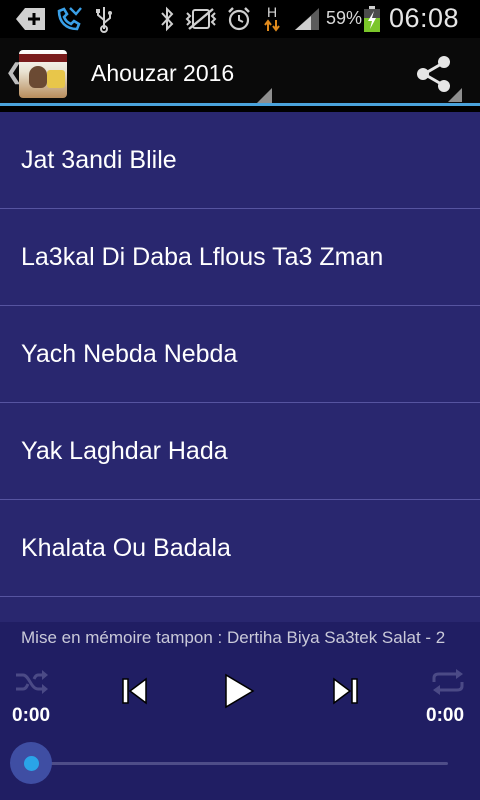  I want to click on clock: 06:08, so click(424, 18).